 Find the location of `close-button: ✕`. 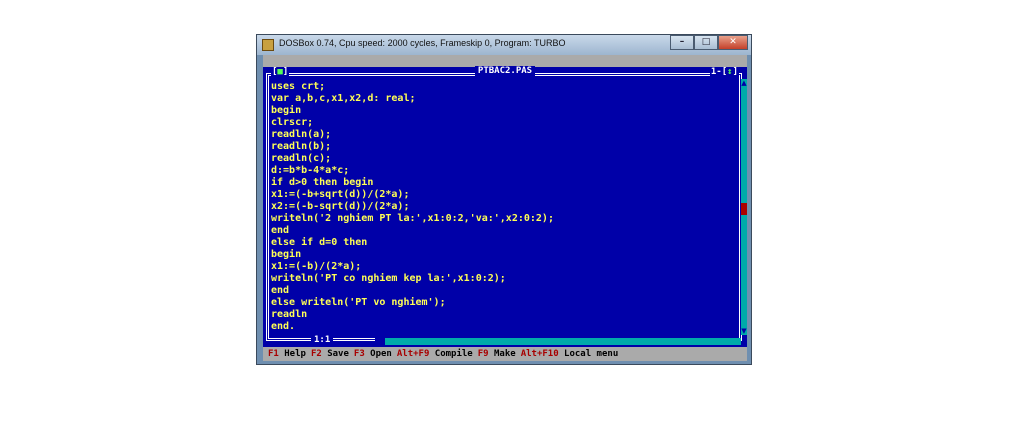

close-button: ✕ is located at coordinates (733, 42).